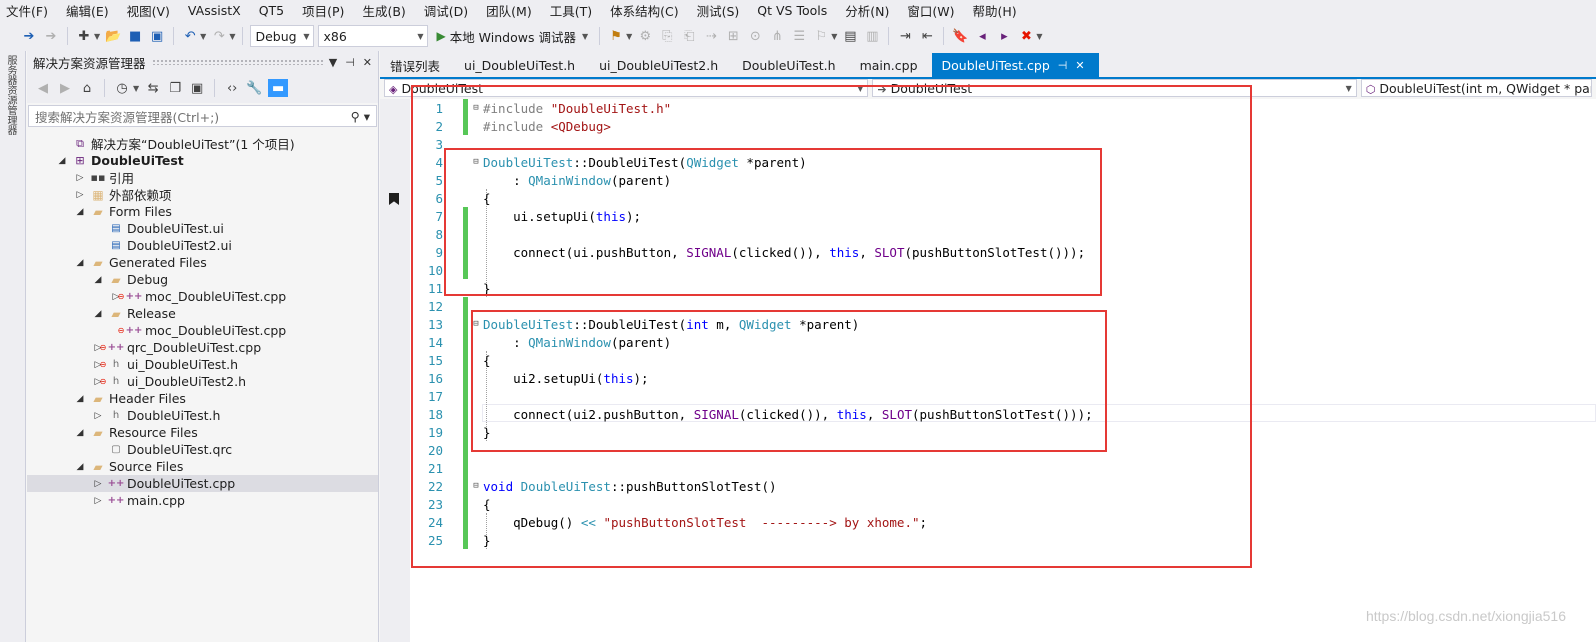  What do you see at coordinates (202, 364) in the screenshot?
I see `tree-item: ▷ ⊖ h ui_DoubleUiTest.h` at bounding box center [202, 364].